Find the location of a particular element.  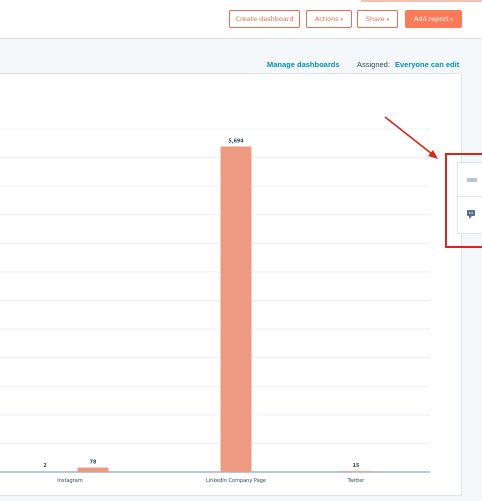

annotation-arrow-layer is located at coordinates (411, 137).